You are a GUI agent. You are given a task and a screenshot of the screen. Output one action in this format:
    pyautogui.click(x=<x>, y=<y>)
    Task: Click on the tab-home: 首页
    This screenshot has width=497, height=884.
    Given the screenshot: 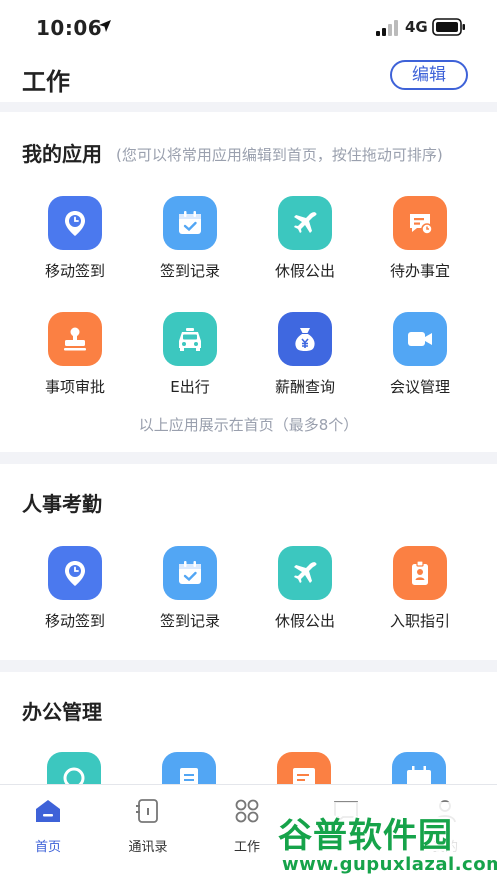 What is the action you would take?
    pyautogui.click(x=48, y=825)
    